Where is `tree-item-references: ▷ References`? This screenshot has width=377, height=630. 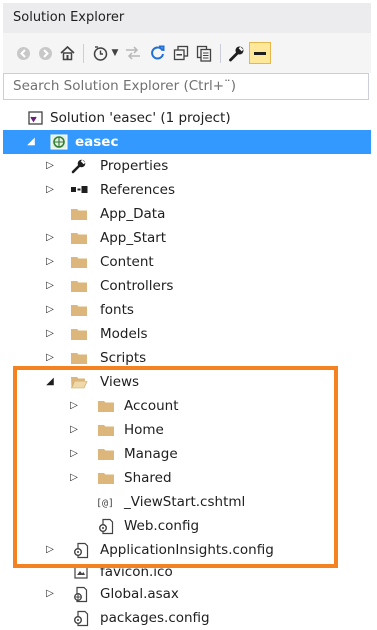
tree-item-references: ▷ References is located at coordinates (187, 190).